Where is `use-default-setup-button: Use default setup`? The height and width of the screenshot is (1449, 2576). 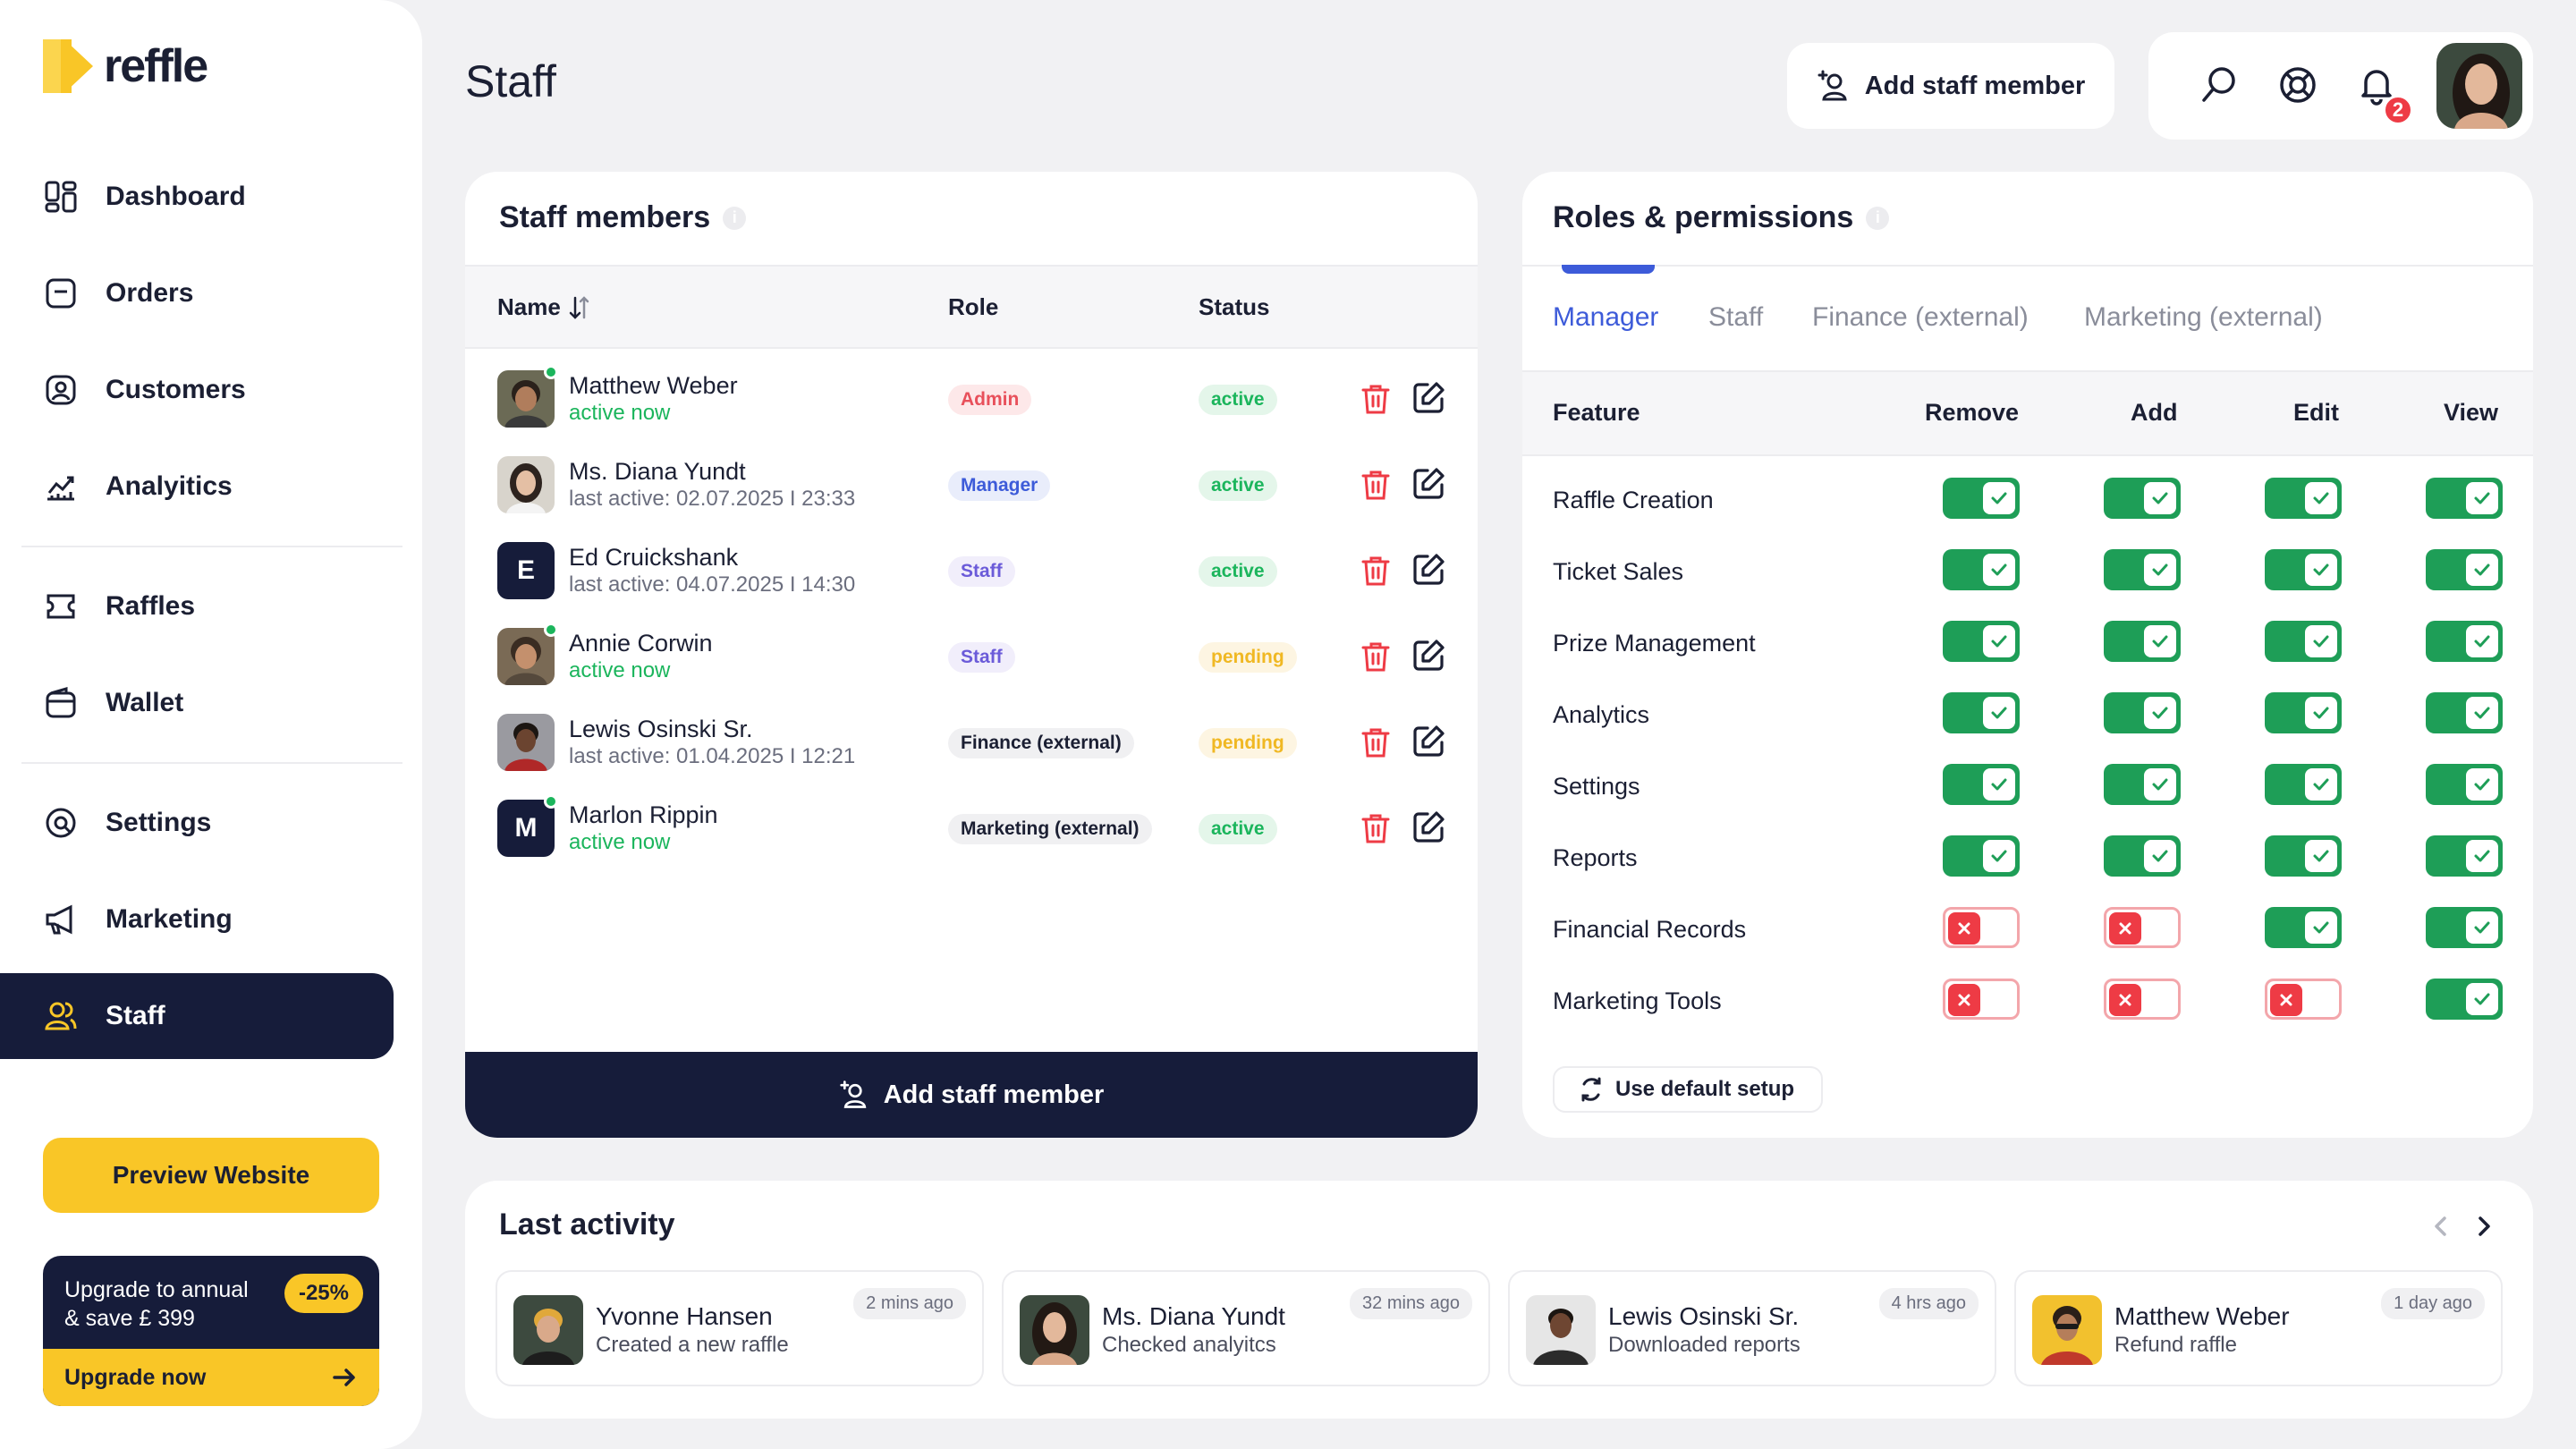
use-default-setup-button: Use default setup is located at coordinates (1688, 1089).